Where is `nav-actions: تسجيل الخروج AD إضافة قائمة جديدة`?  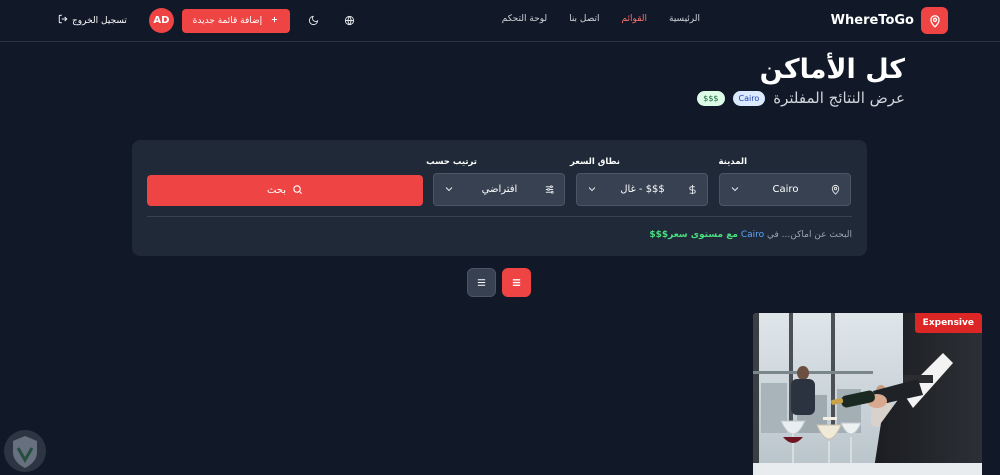
nav-actions: تسجيل الخروج AD إضافة قائمة جديدة is located at coordinates (208, 20).